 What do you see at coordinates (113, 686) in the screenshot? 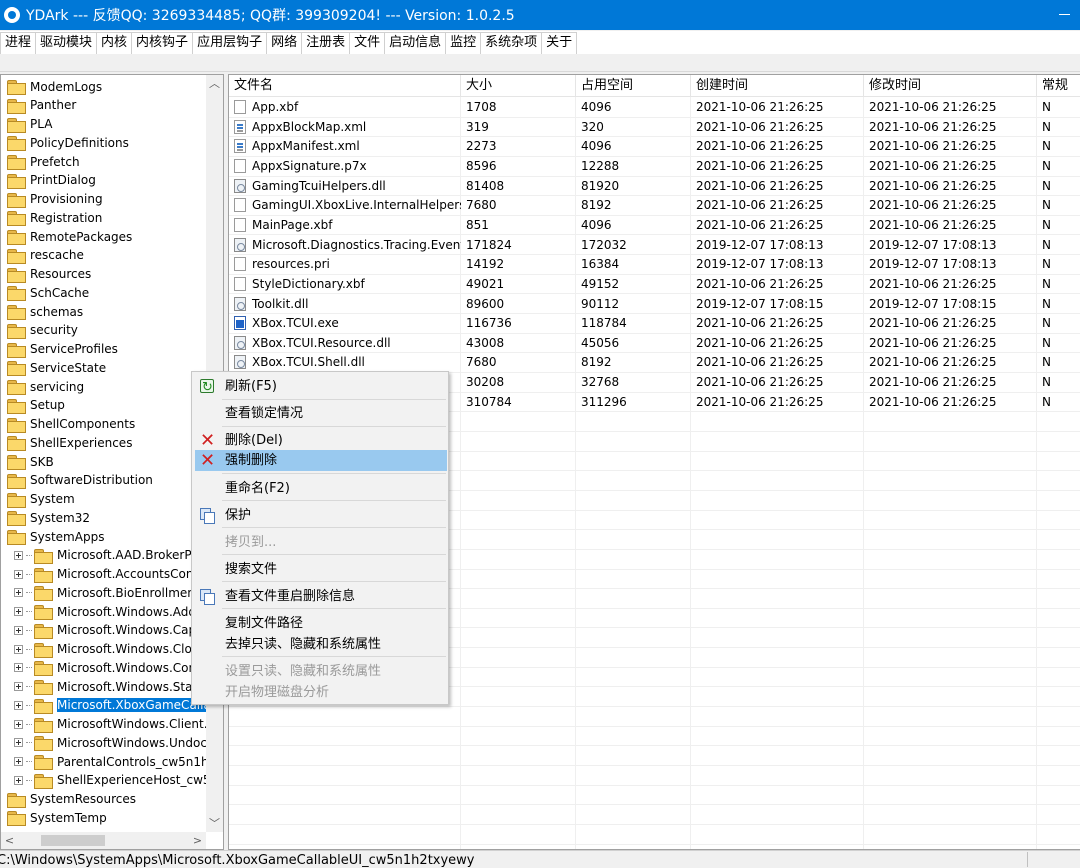
I see `tree-child-item: Microsoft.Windows.StartM` at bounding box center [113, 686].